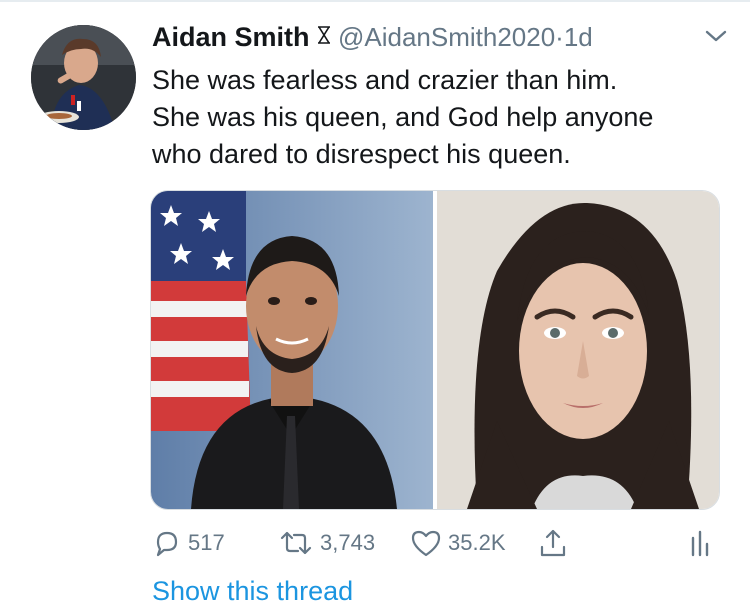  What do you see at coordinates (252, 591) in the screenshot?
I see `show-thread-link: Show this thread` at bounding box center [252, 591].